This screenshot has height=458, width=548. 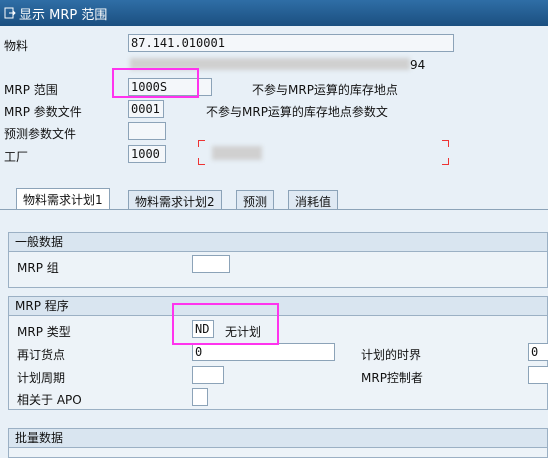 I want to click on mrp-profile-description: 不参与MRP运算的库存地点参数文, so click(x=297, y=112).